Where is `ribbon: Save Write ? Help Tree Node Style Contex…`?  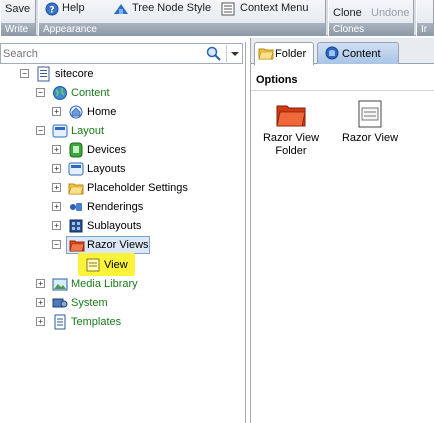 ribbon: Save Write ? Help Tree Node Style Contex… is located at coordinates (217, 18).